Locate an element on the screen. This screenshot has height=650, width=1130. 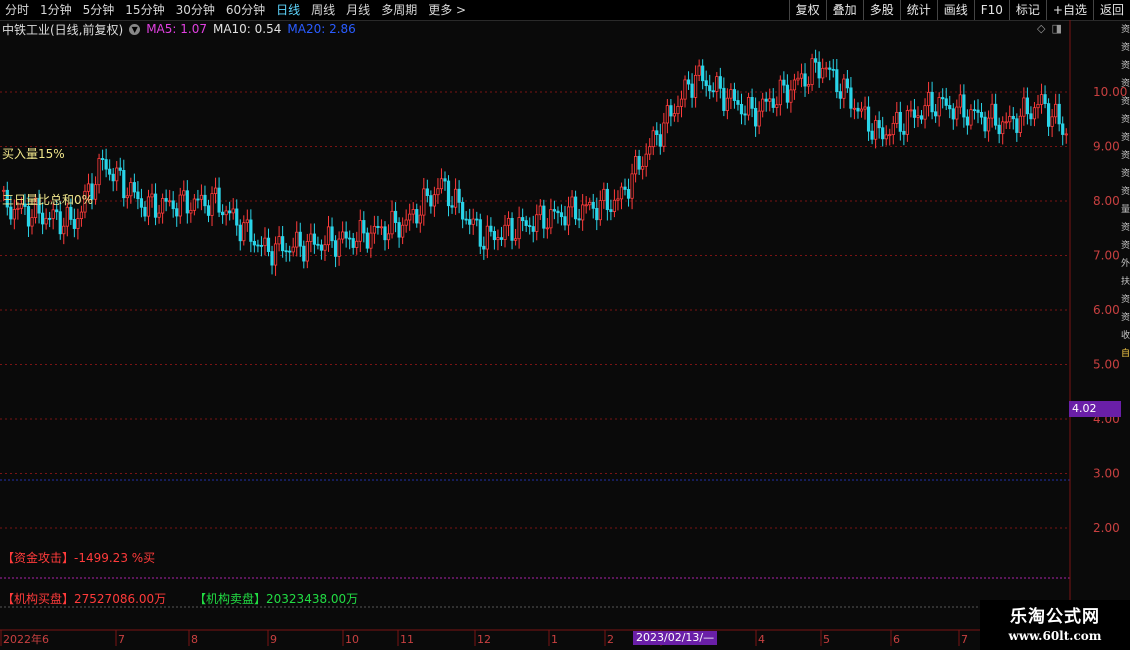
chart-corner-icons: ◇ ◨ is located at coordinates (1049, 29).